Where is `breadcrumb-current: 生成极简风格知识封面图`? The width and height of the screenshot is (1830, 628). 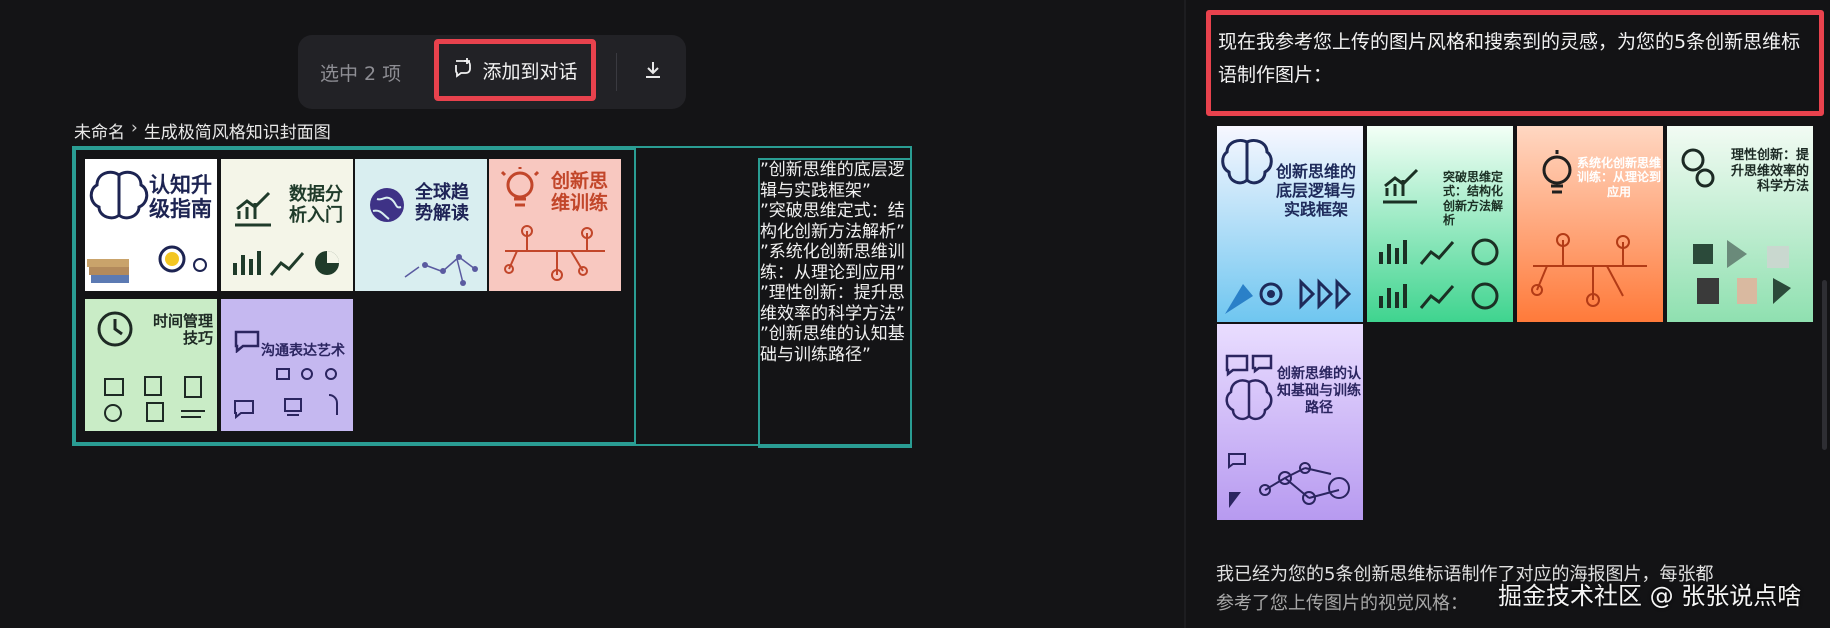
breadcrumb-current: 生成极简风格知识封面图 is located at coordinates (237, 133).